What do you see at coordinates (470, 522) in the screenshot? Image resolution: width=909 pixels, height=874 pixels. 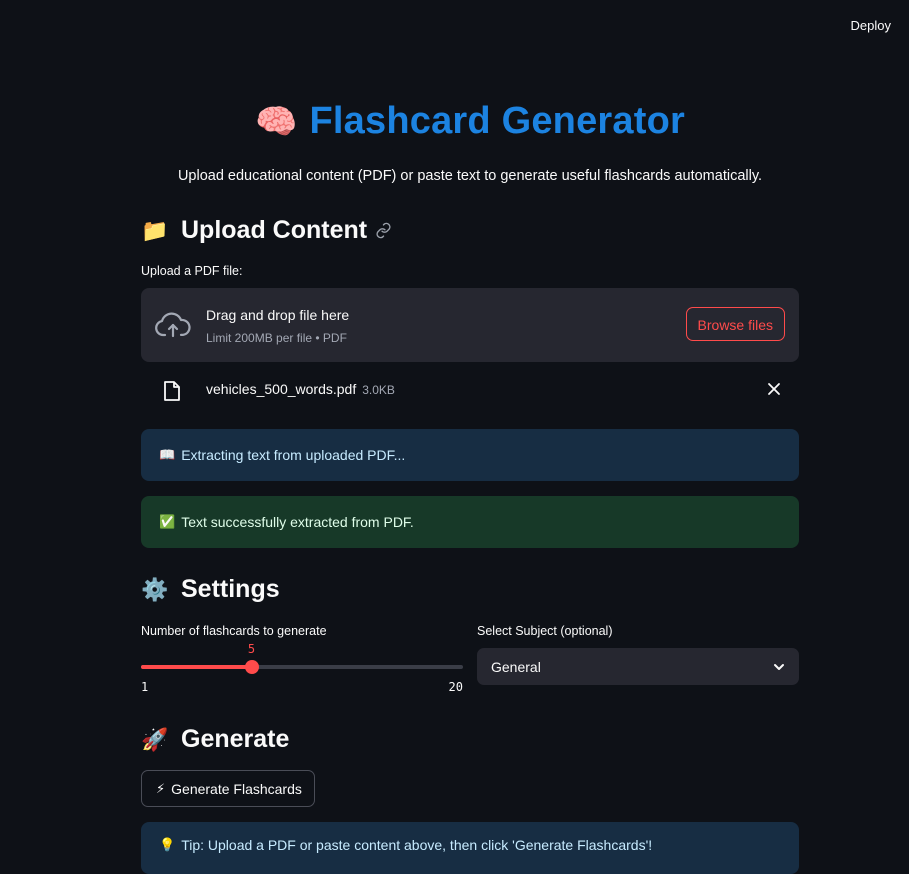 I see `success-alert: ✅ Text successfully extracted from PDF.` at bounding box center [470, 522].